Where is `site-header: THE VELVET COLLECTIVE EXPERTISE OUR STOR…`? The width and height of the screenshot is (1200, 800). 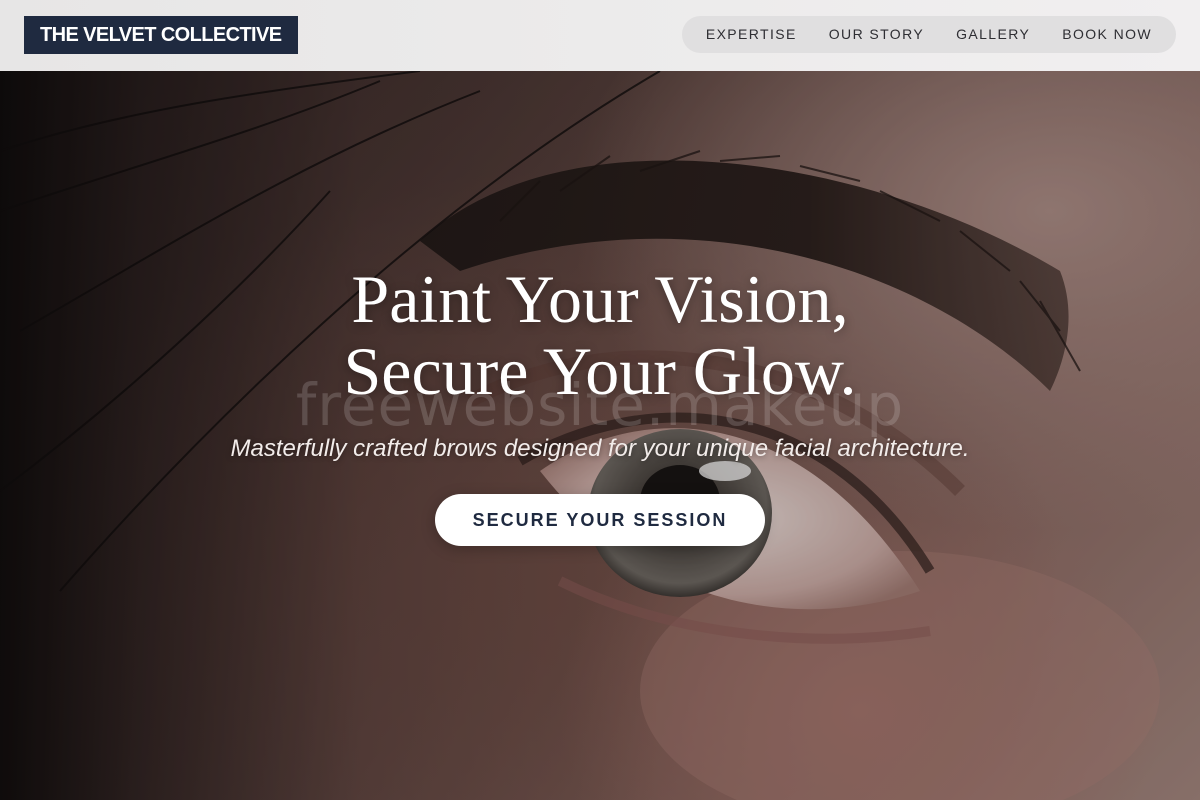 site-header: THE VELVET COLLECTIVE EXPERTISE OUR STOR… is located at coordinates (600, 35).